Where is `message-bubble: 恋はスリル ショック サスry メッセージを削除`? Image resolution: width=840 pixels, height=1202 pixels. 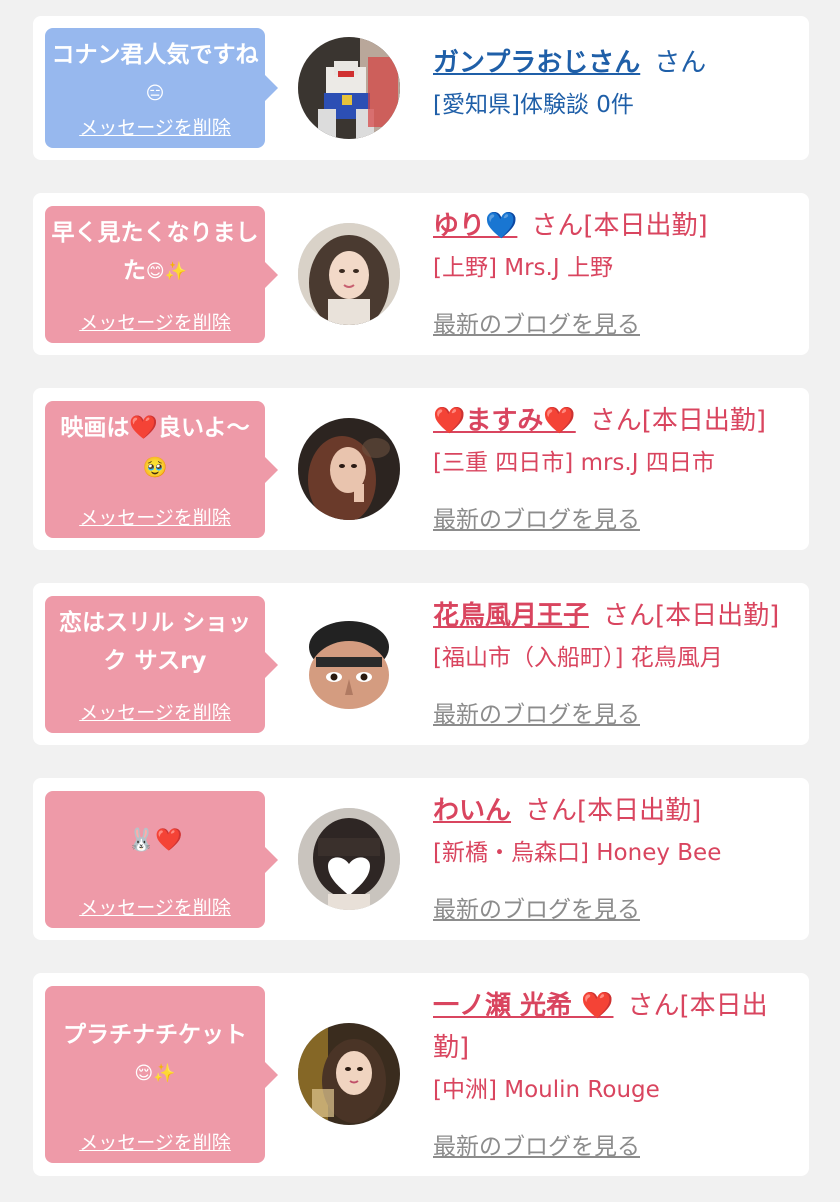
message-bubble: 恋はスリル ショック サスry メッセージを削除 is located at coordinates (161, 664).